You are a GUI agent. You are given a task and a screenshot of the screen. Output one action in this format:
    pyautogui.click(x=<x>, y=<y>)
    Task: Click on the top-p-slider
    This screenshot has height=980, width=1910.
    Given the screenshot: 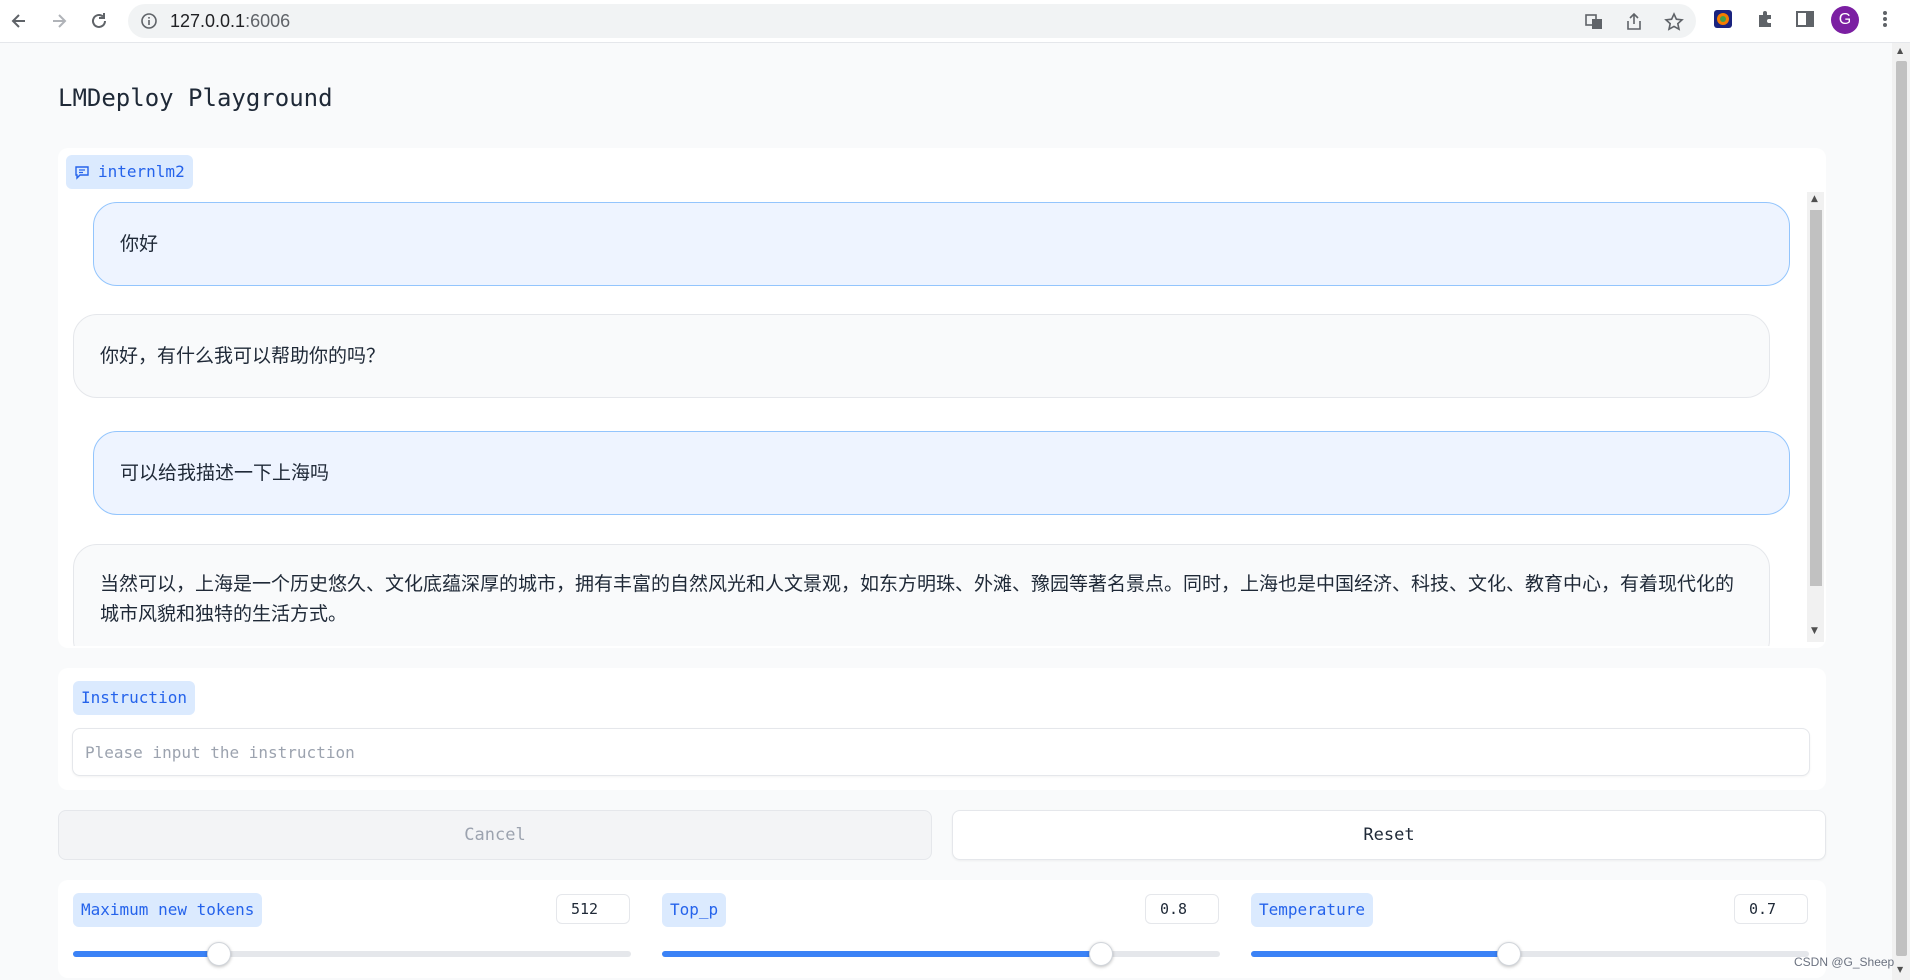 What is the action you would take?
    pyautogui.click(x=941, y=954)
    